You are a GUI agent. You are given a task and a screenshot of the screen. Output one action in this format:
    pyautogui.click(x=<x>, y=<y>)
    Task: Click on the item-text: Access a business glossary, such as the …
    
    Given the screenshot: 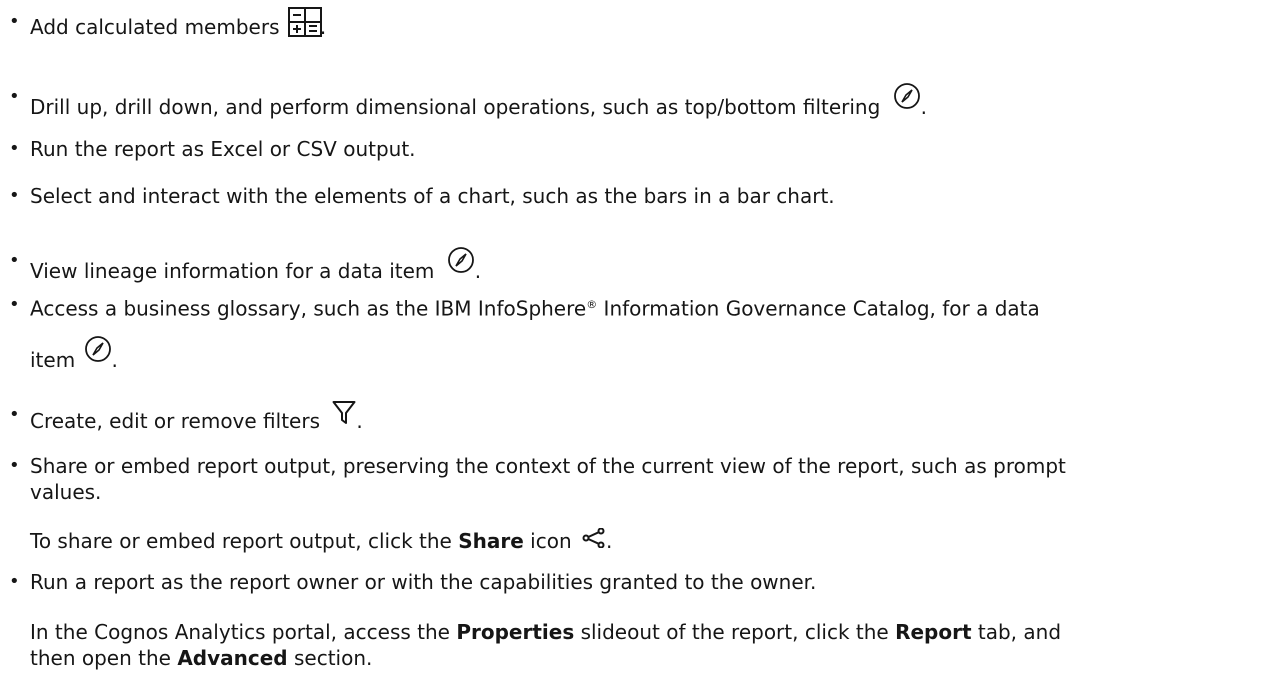 What is the action you would take?
    pyautogui.click(x=308, y=308)
    